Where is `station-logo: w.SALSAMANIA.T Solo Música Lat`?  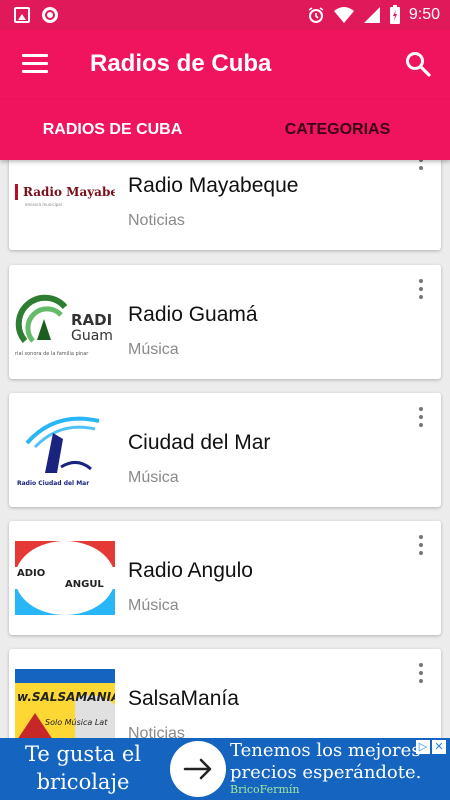
station-logo: w.SALSAMANIA.T Solo Música Lat is located at coordinates (65, 703).